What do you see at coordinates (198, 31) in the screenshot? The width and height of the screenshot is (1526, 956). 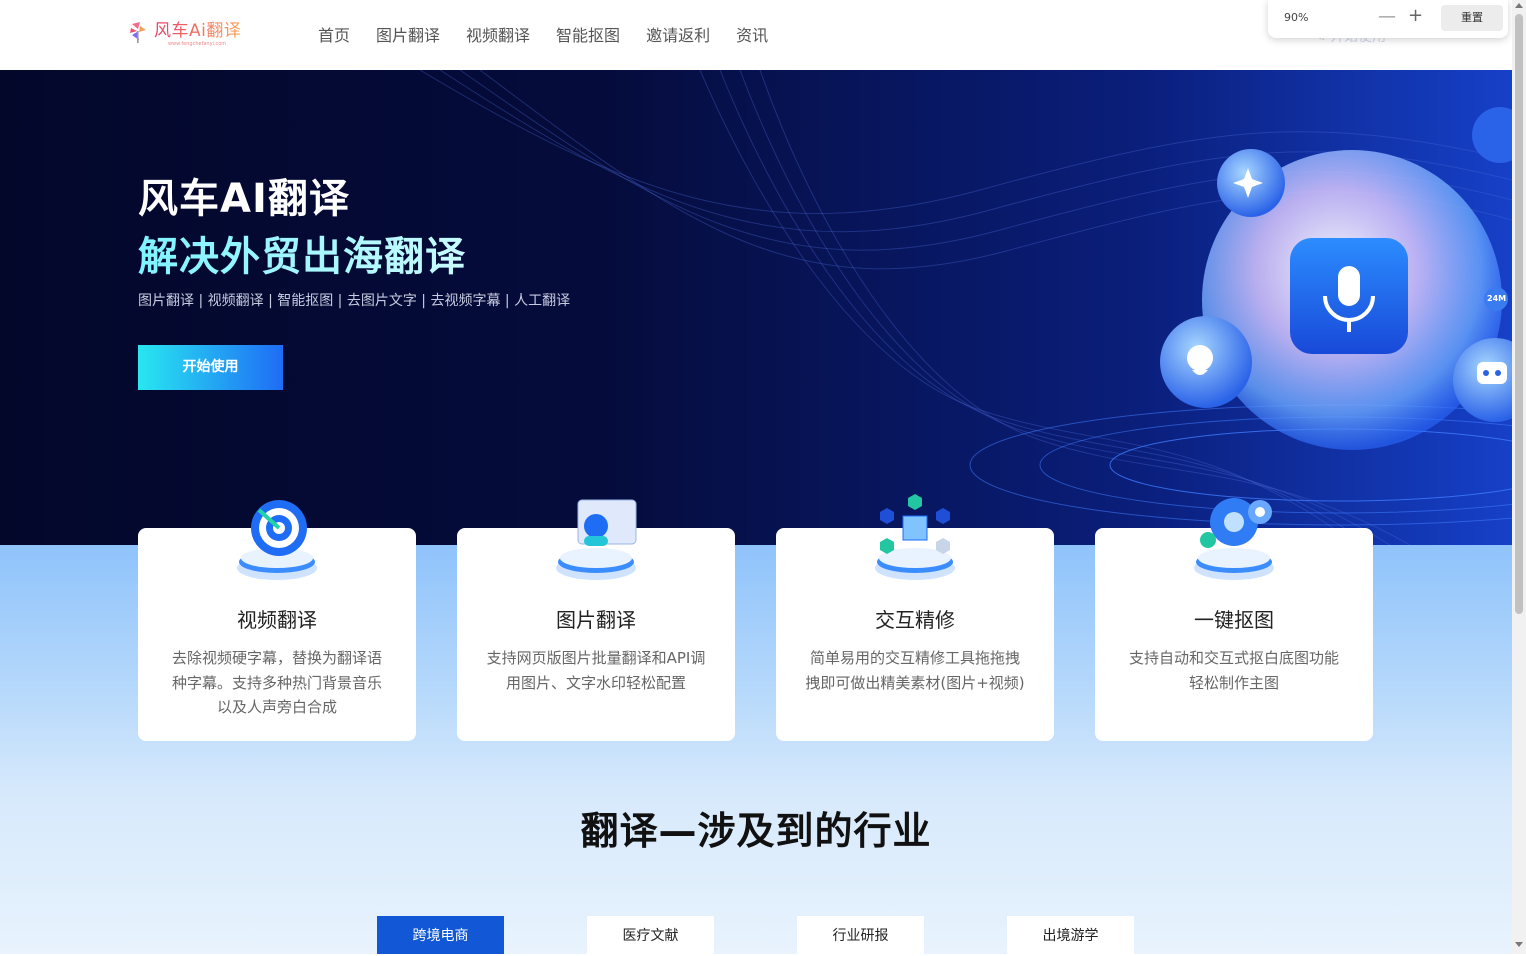 I see `logo-text: 风车Ai翻译` at bounding box center [198, 31].